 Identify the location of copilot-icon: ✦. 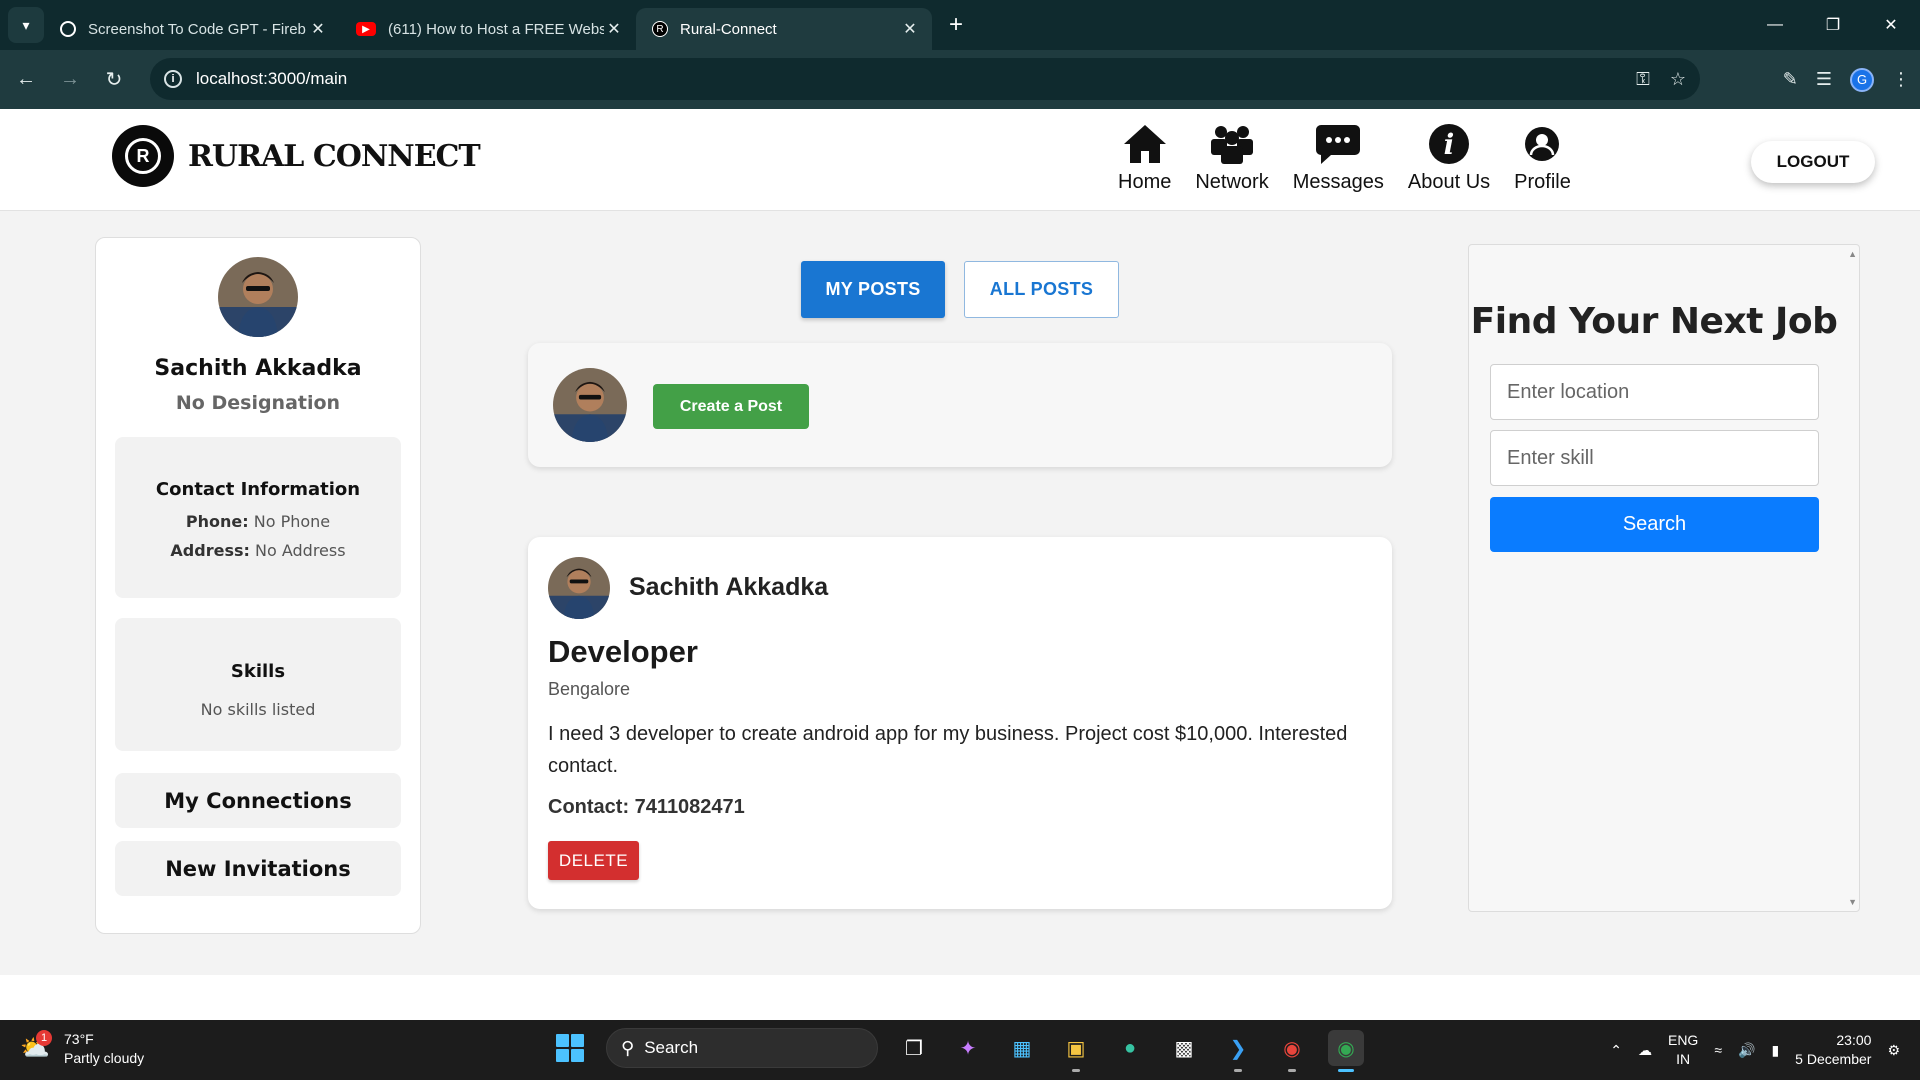
(968, 1048).